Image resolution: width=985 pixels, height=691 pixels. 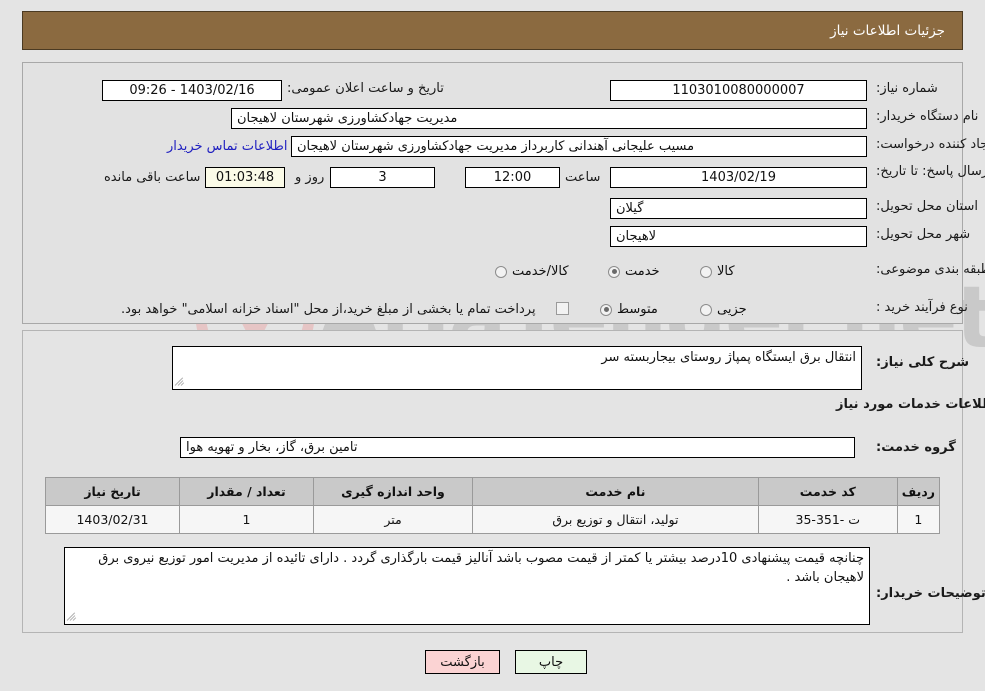 What do you see at coordinates (918, 519) in the screenshot?
I see `cell-radif: 1` at bounding box center [918, 519].